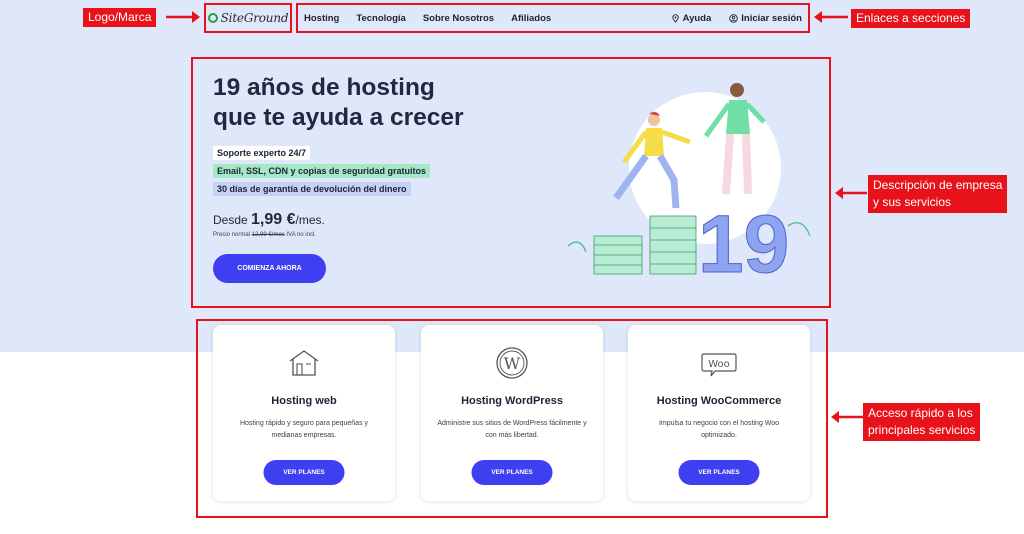 The image size is (1024, 534). Describe the element at coordinates (324, 87) in the screenshot. I see `hero-title-line1: 19 años de hosting` at that location.